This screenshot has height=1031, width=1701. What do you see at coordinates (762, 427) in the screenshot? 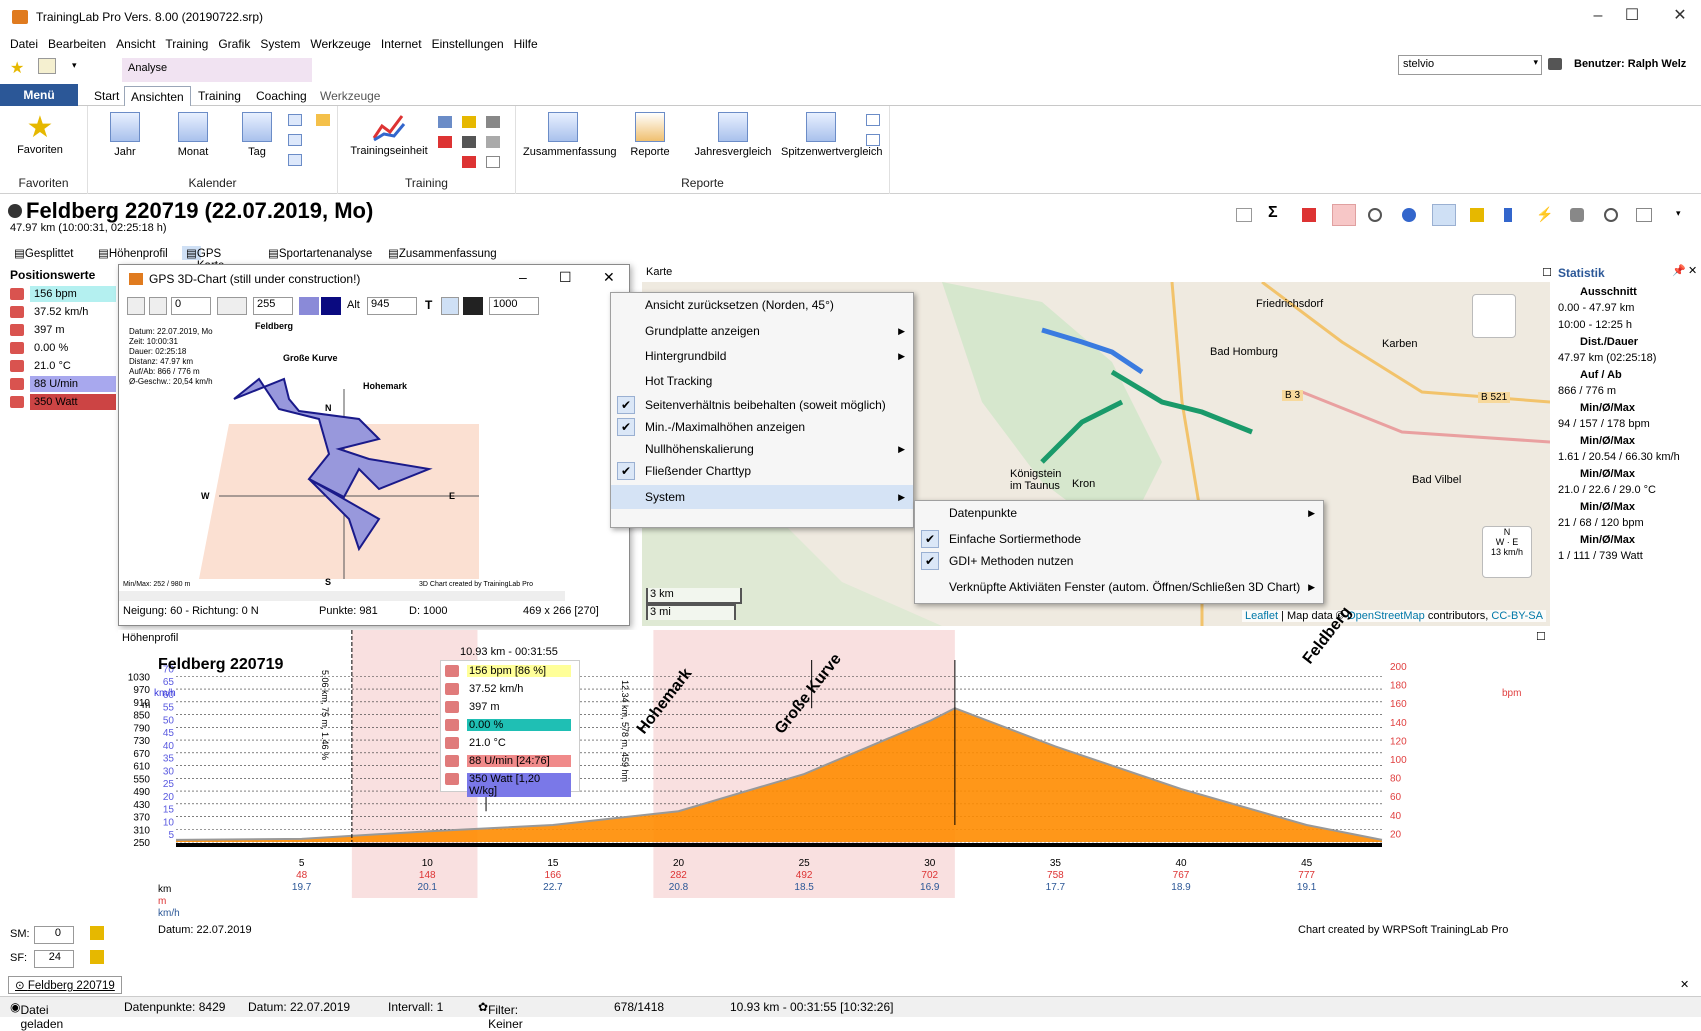
I see `context-menu-item: ✔ Min.-/Maximalhöhen anzeigen` at bounding box center [762, 427].